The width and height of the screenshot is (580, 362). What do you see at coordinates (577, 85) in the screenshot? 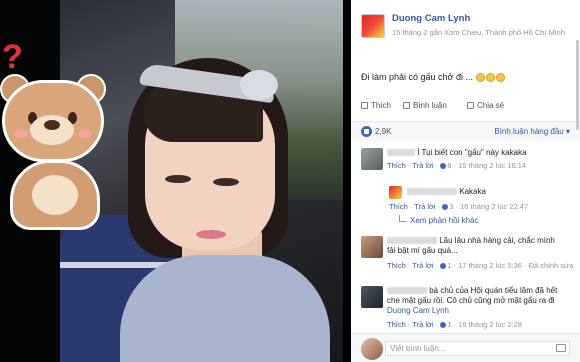
I see `panel-scrollbar` at bounding box center [577, 85].